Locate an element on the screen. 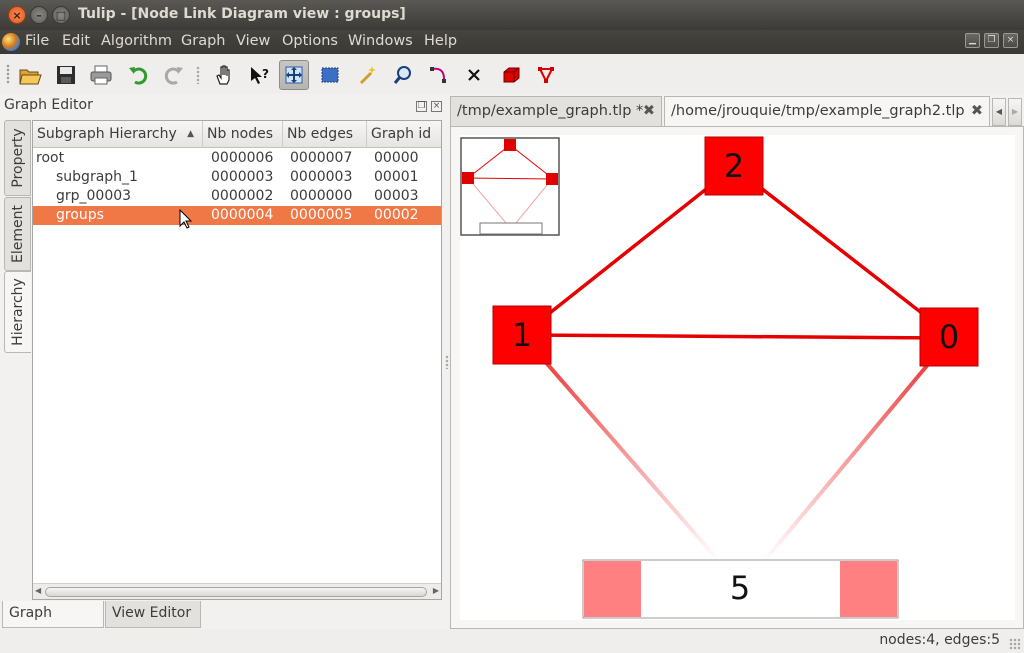  window-maximize-button: □ is located at coordinates (61, 15).